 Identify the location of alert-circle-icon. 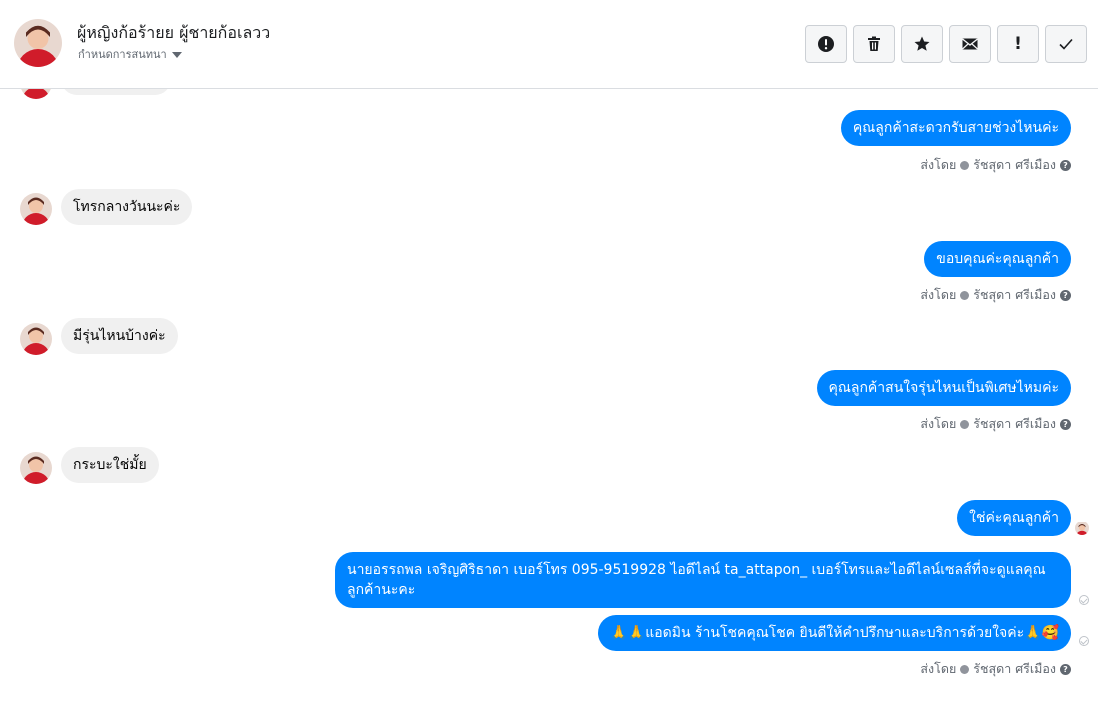
(826, 44).